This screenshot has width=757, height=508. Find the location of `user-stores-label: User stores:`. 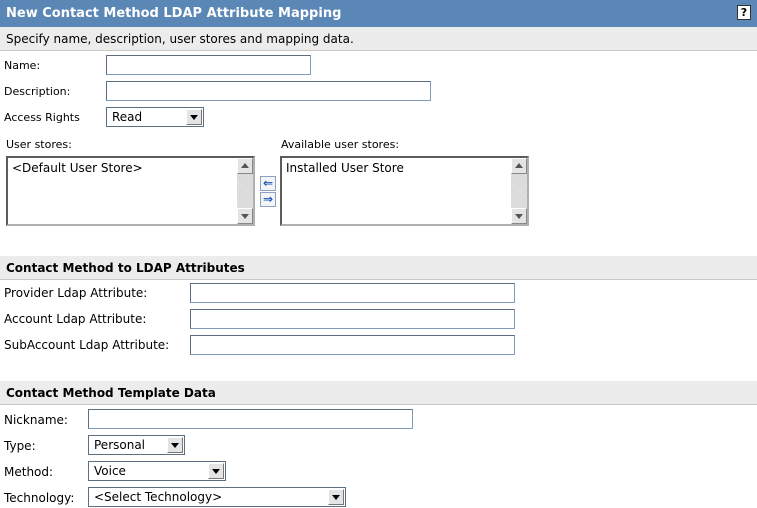

user-stores-label: User stores: is located at coordinates (39, 144).